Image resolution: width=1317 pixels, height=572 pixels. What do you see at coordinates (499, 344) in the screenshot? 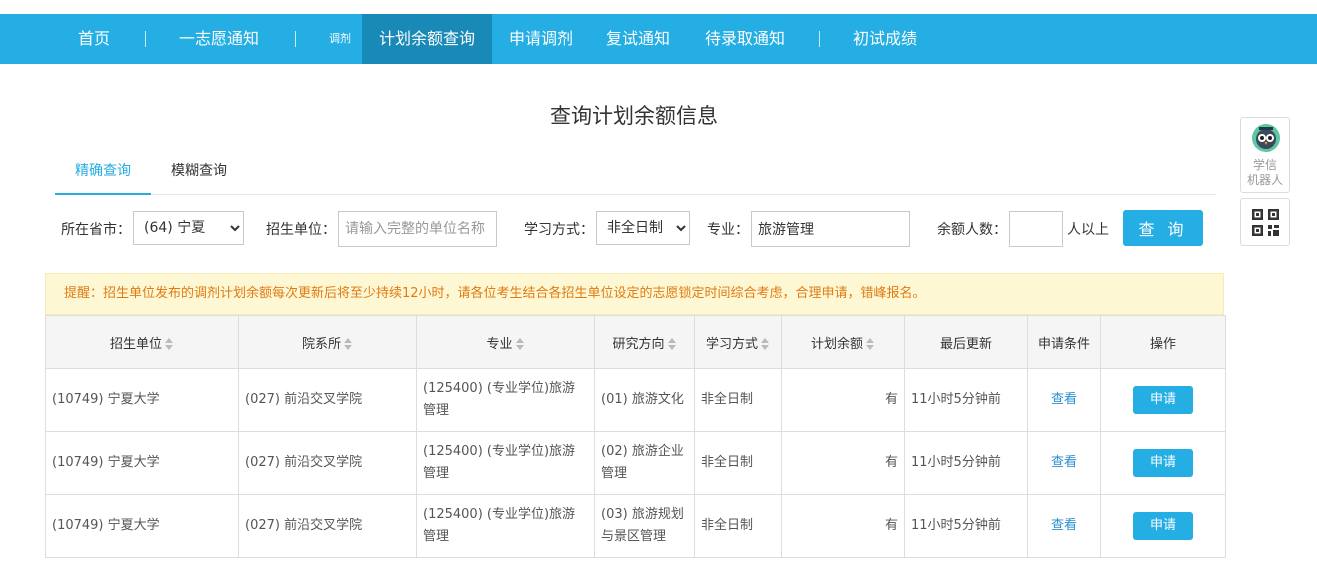
I see `header-label: 专业` at bounding box center [499, 344].